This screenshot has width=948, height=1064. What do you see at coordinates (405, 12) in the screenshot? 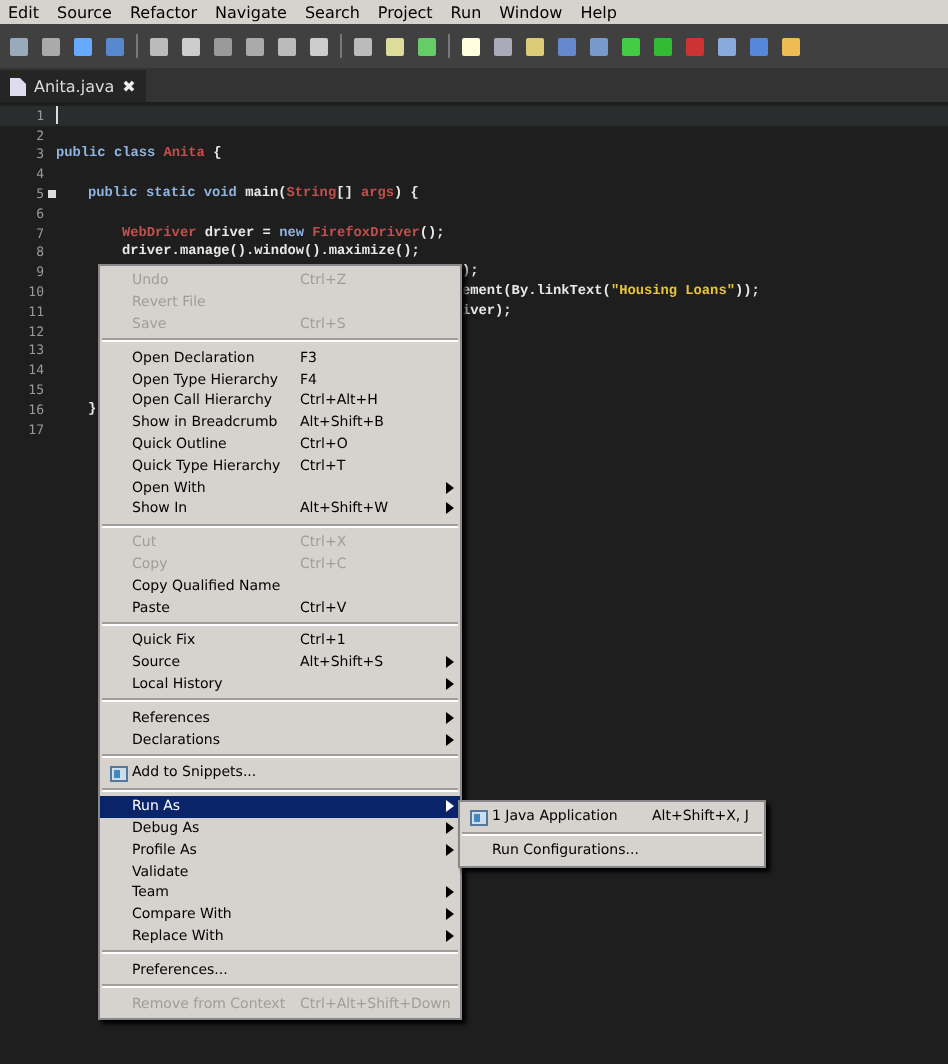
I see `menu-bar-item: Project` at bounding box center [405, 12].